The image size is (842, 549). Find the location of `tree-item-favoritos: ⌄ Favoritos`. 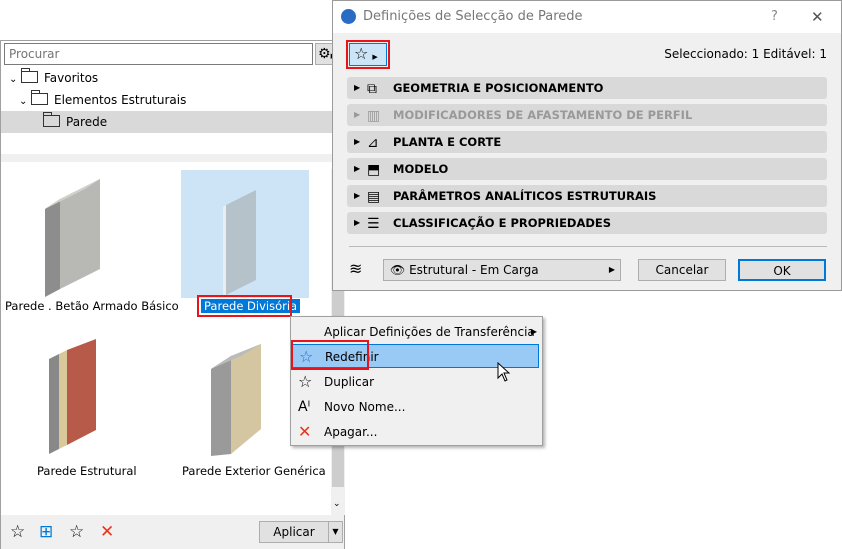

tree-item-favoritos: ⌄ Favoritos is located at coordinates (172, 78).